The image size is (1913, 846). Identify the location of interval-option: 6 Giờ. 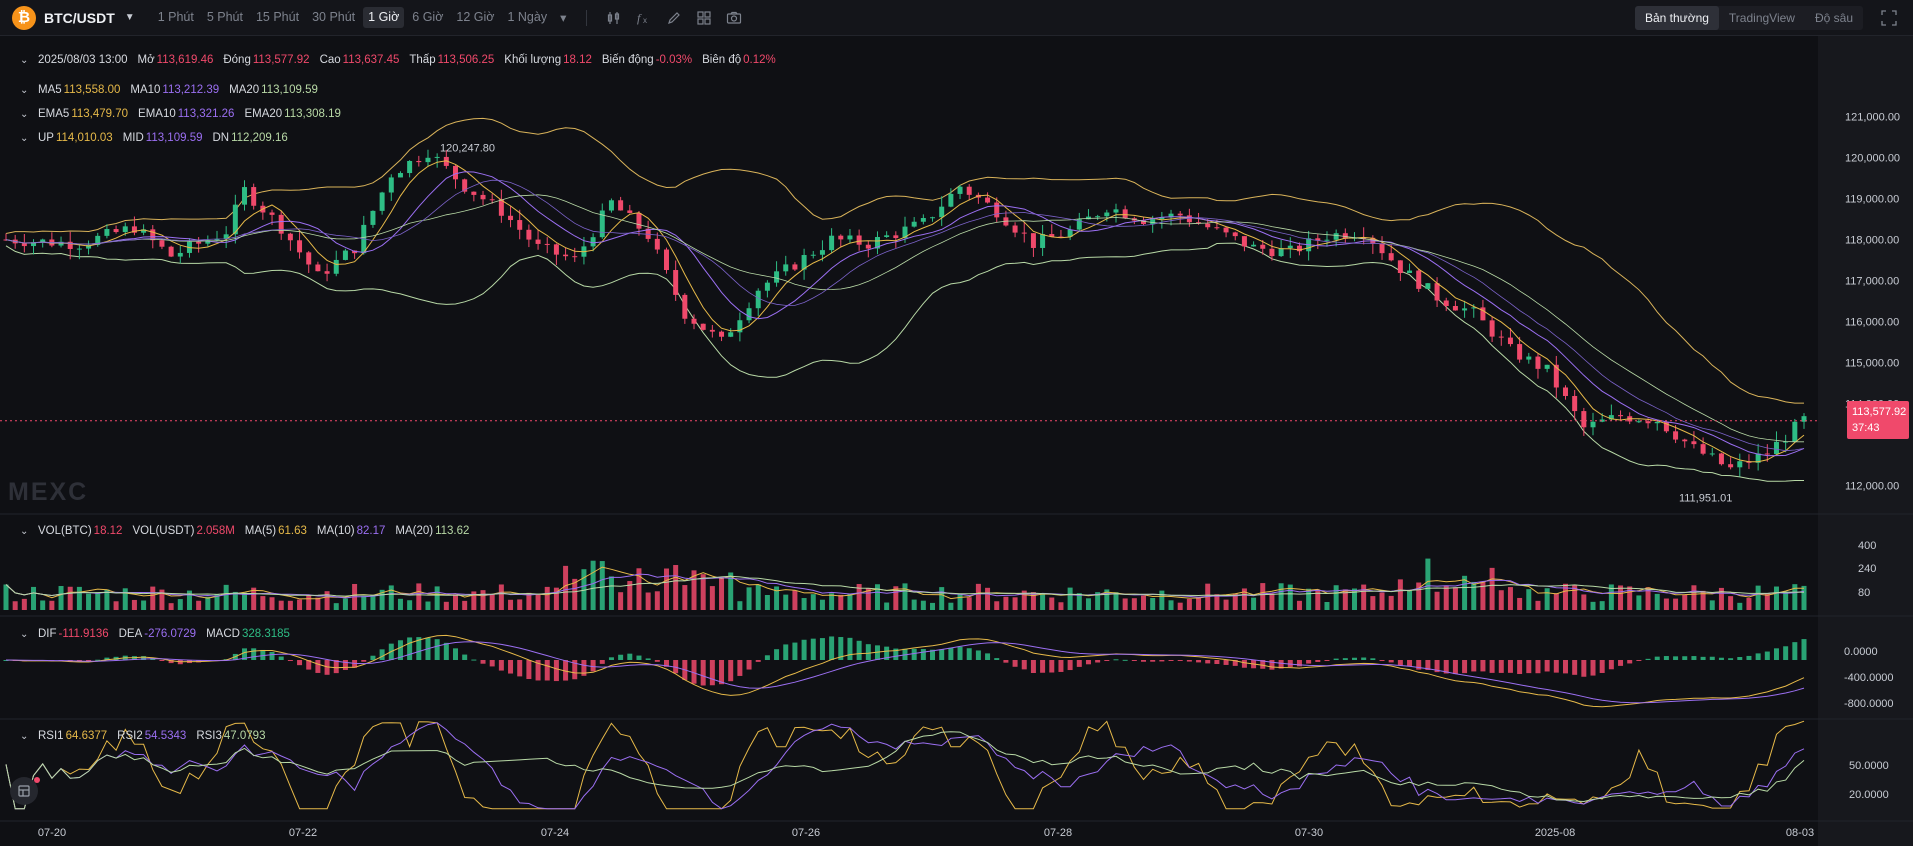
(427, 17).